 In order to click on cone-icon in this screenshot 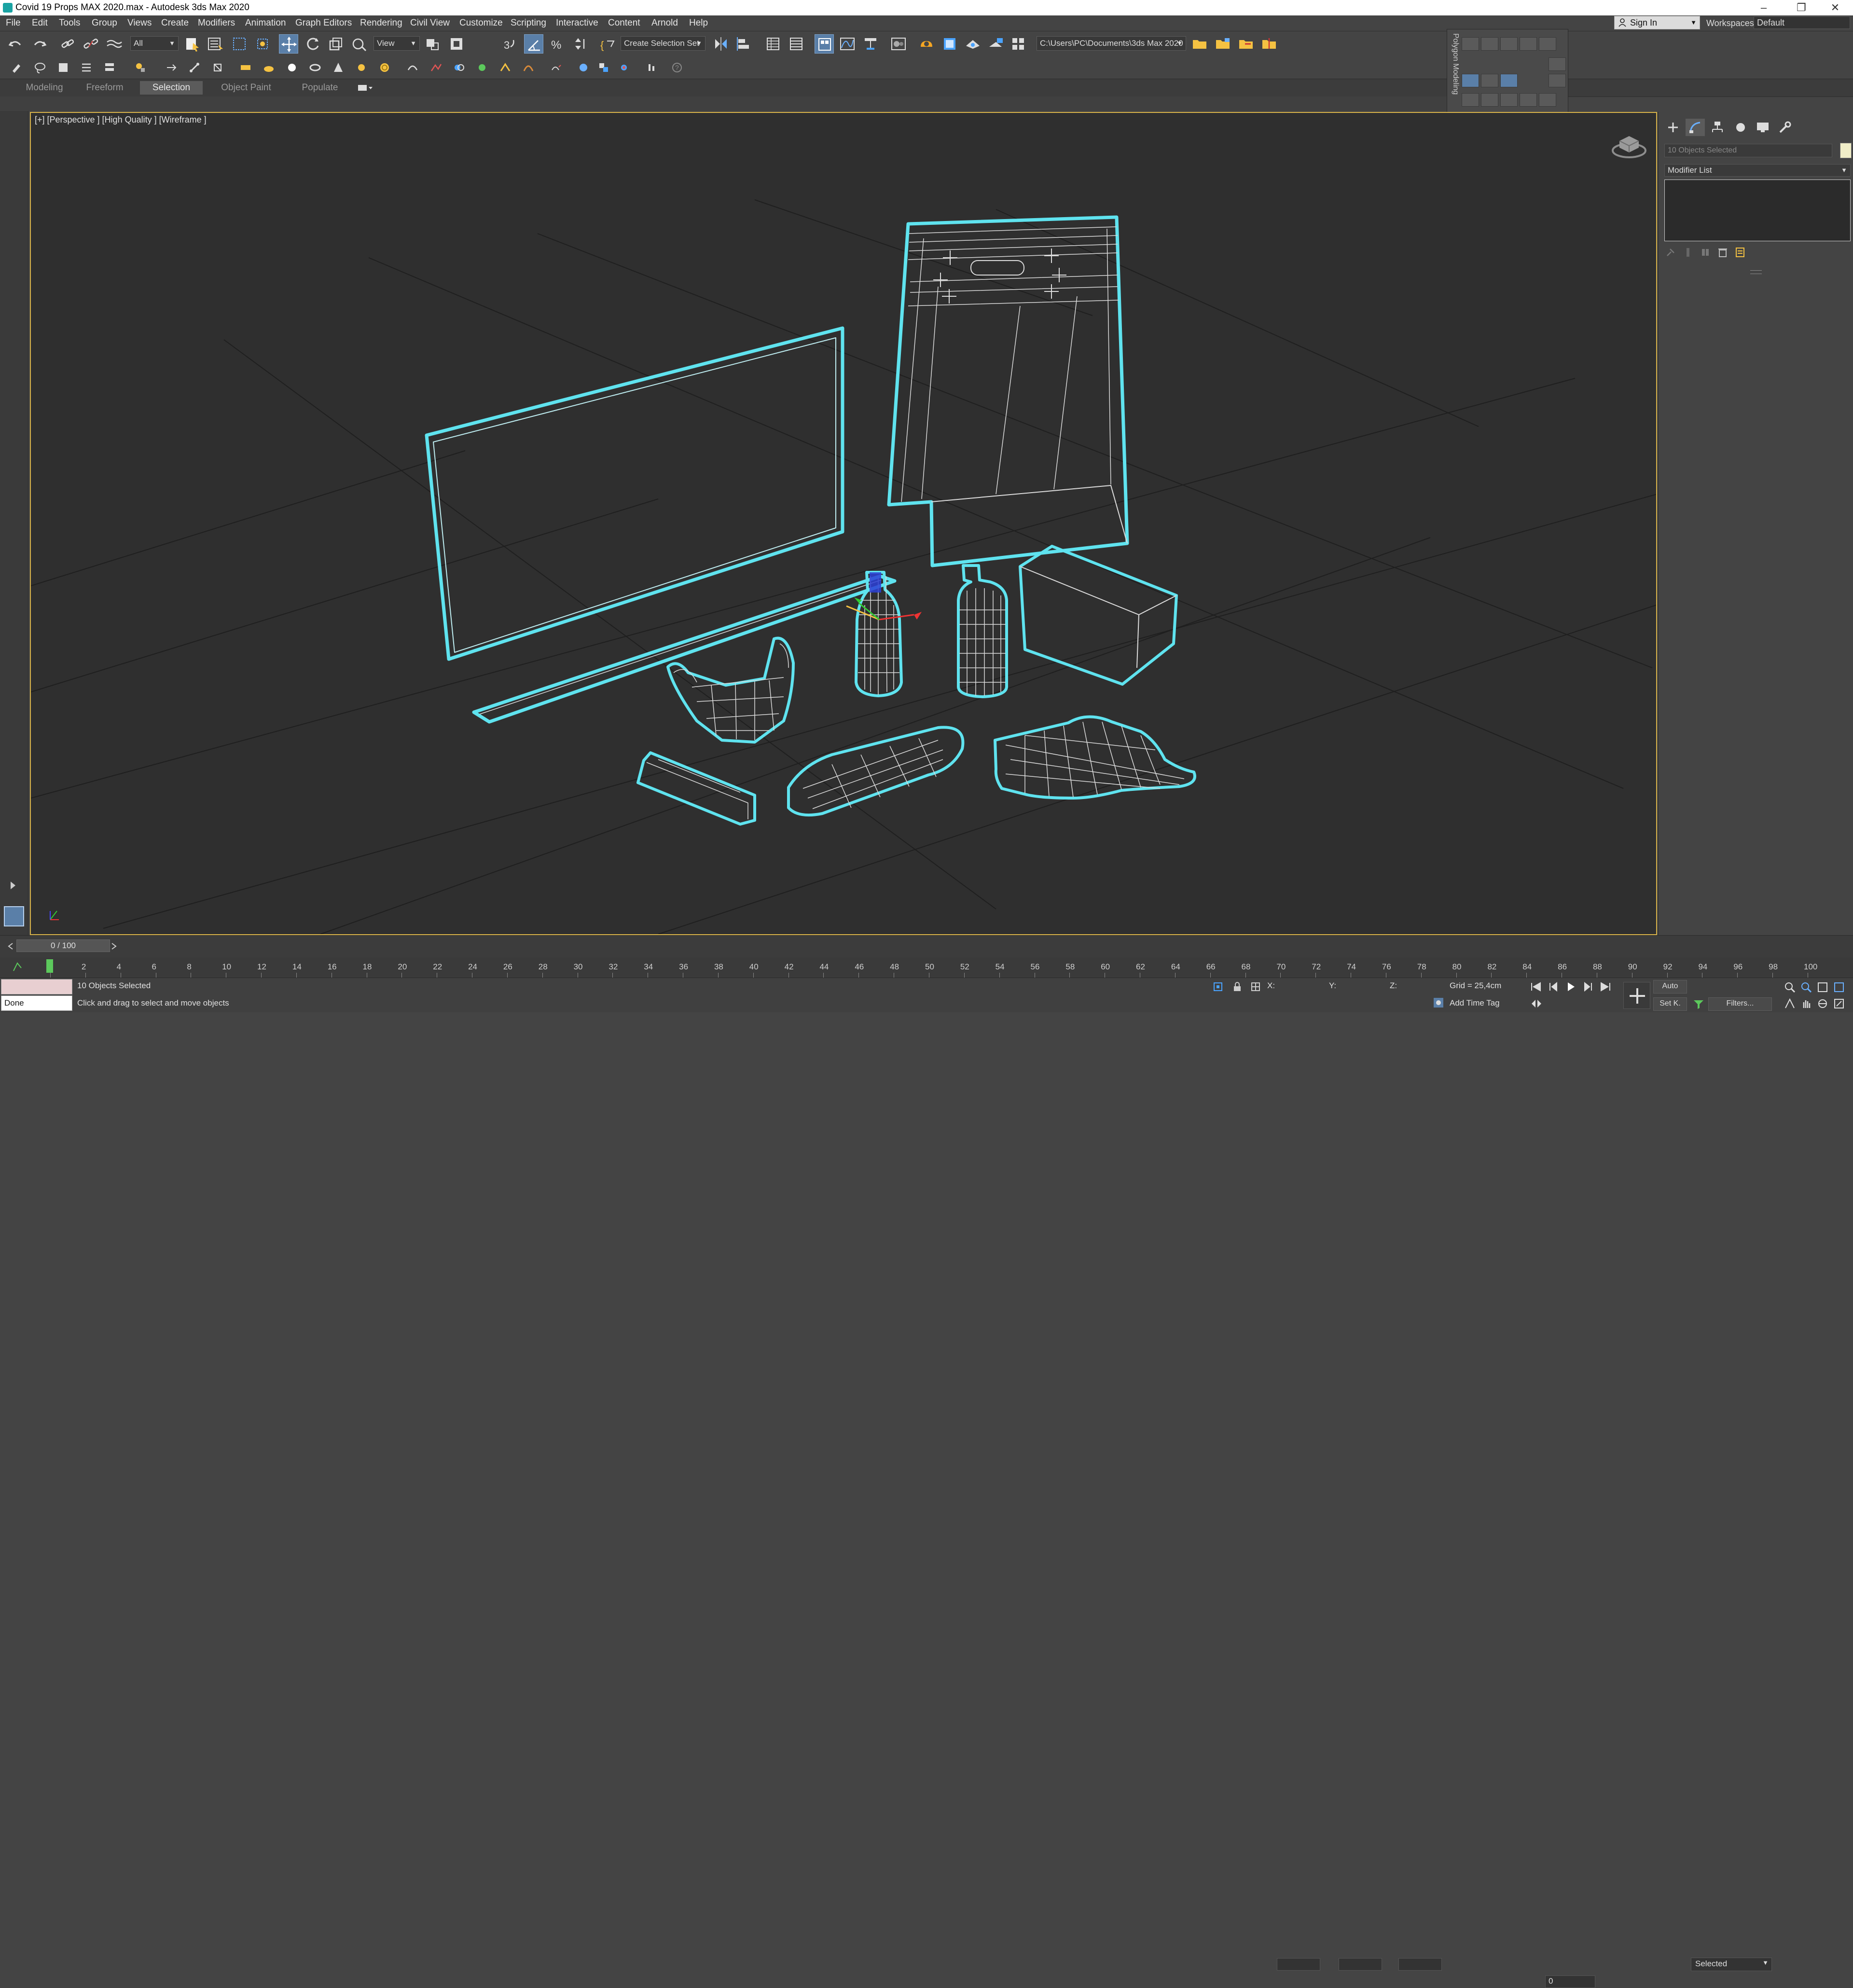, I will do `click(338, 67)`.